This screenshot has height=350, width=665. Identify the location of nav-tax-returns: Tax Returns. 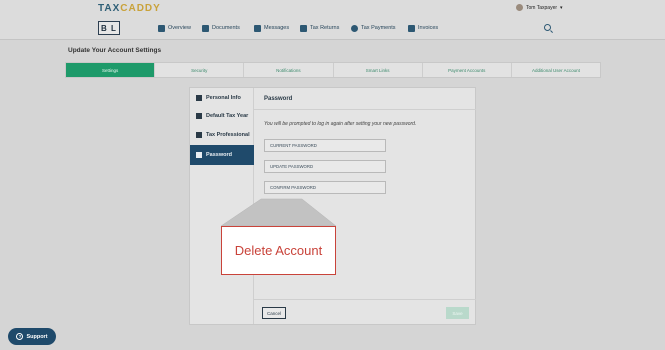
(319, 28).